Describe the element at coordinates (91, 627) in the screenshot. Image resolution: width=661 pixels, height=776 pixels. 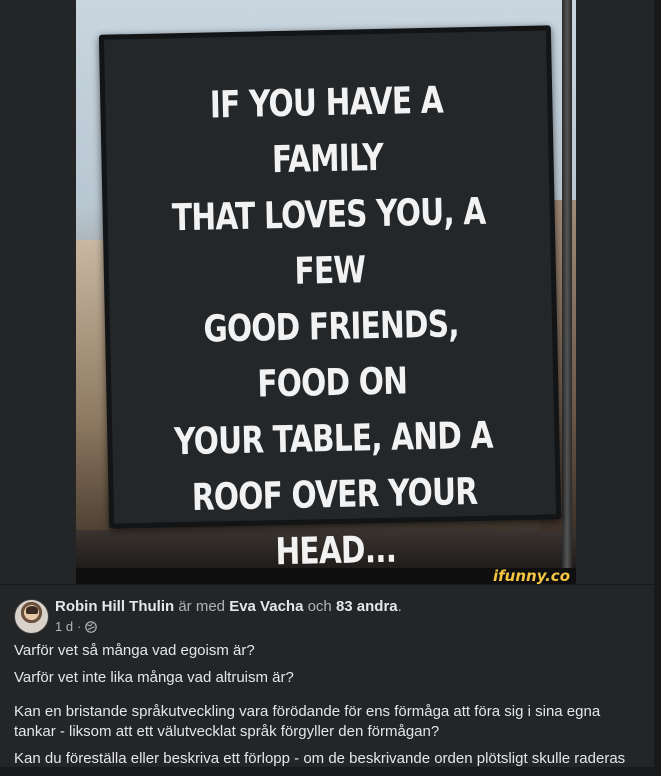
I see `globe-icon` at that location.